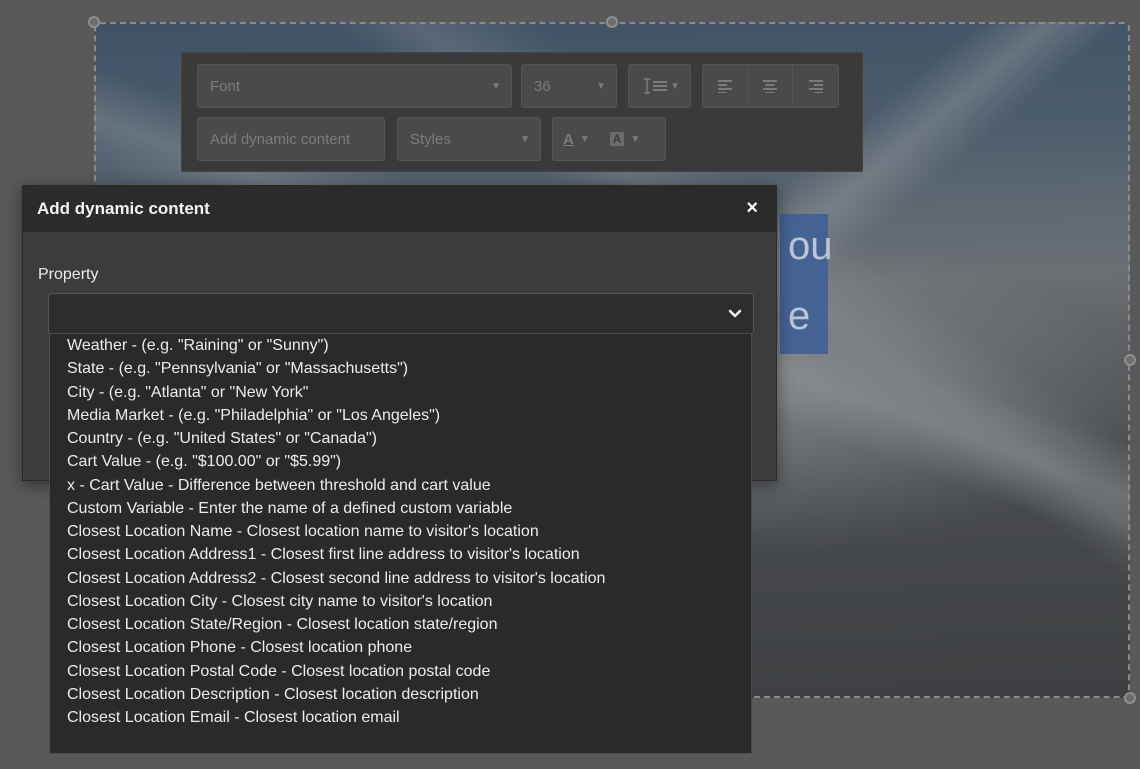 The height and width of the screenshot is (769, 1140). I want to click on styles-select: Styles ▼, so click(469, 139).